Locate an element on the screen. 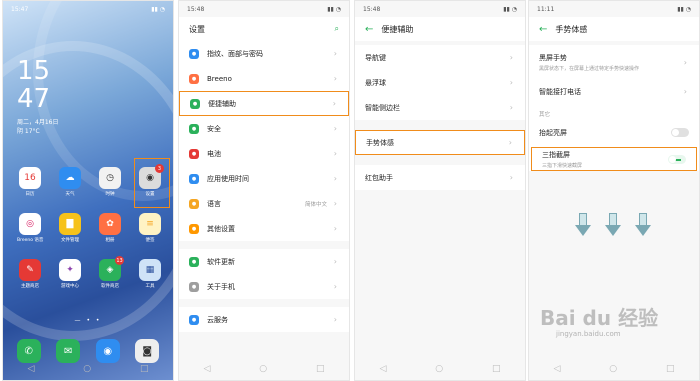 This screenshot has width=700, height=381. assist-item: 智能侧边栏 › is located at coordinates (440, 107).